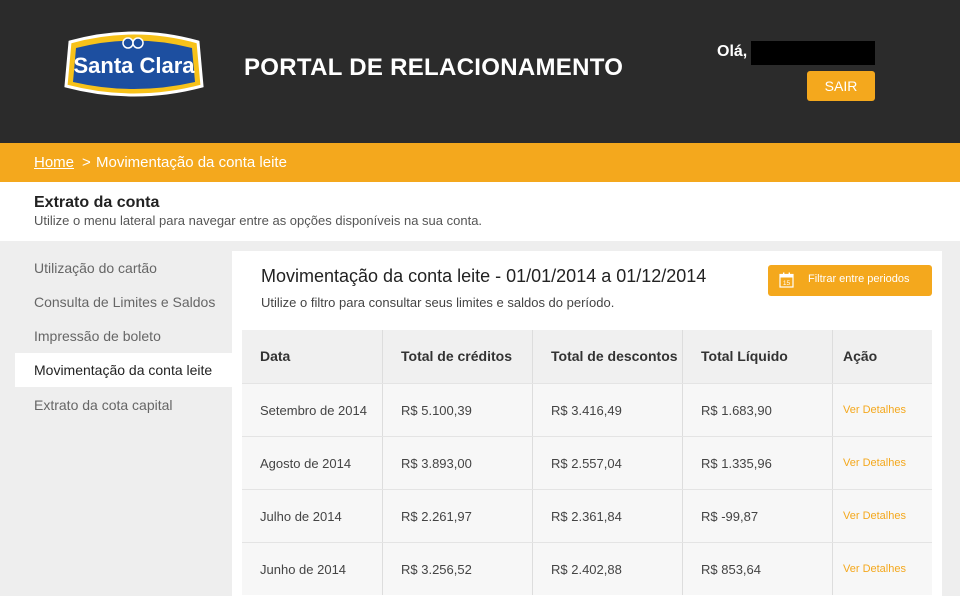 The height and width of the screenshot is (596, 960). Describe the element at coordinates (732, 51) in the screenshot. I see `user-greeting: Olá,` at that location.